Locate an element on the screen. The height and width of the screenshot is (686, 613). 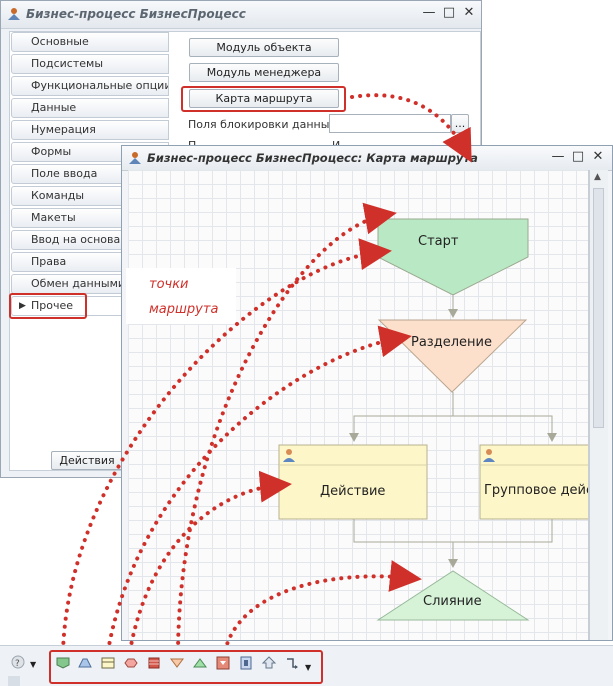
switch-icon is located at coordinates (269, 663).